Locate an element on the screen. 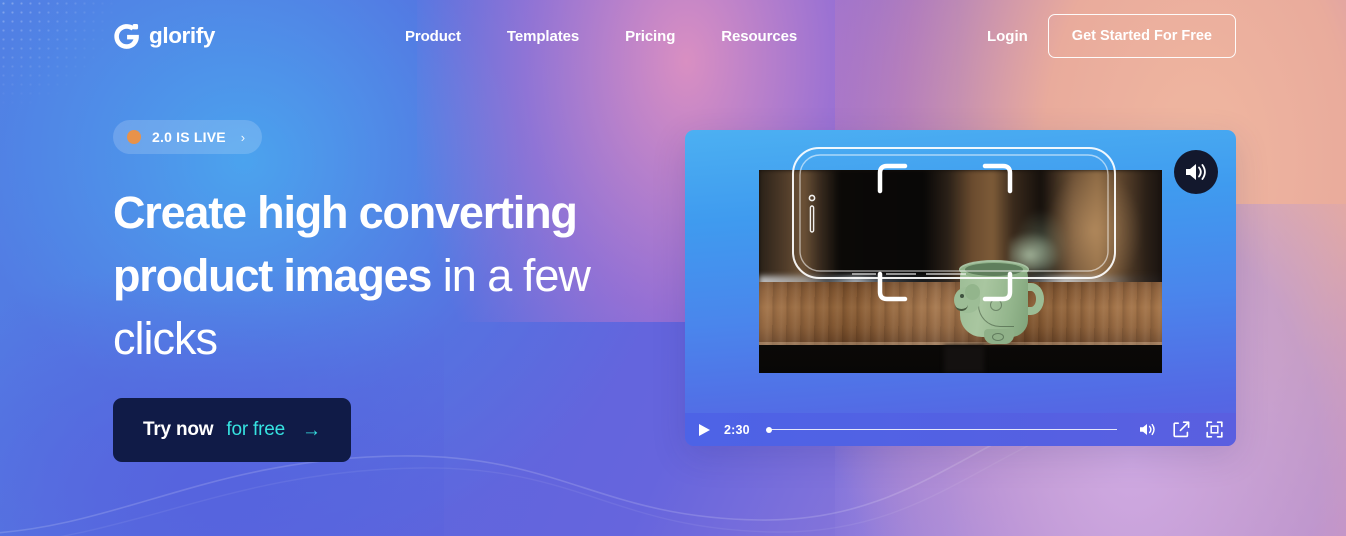 This screenshot has width=1346, height=536. nav-item-product: Product is located at coordinates (433, 36).